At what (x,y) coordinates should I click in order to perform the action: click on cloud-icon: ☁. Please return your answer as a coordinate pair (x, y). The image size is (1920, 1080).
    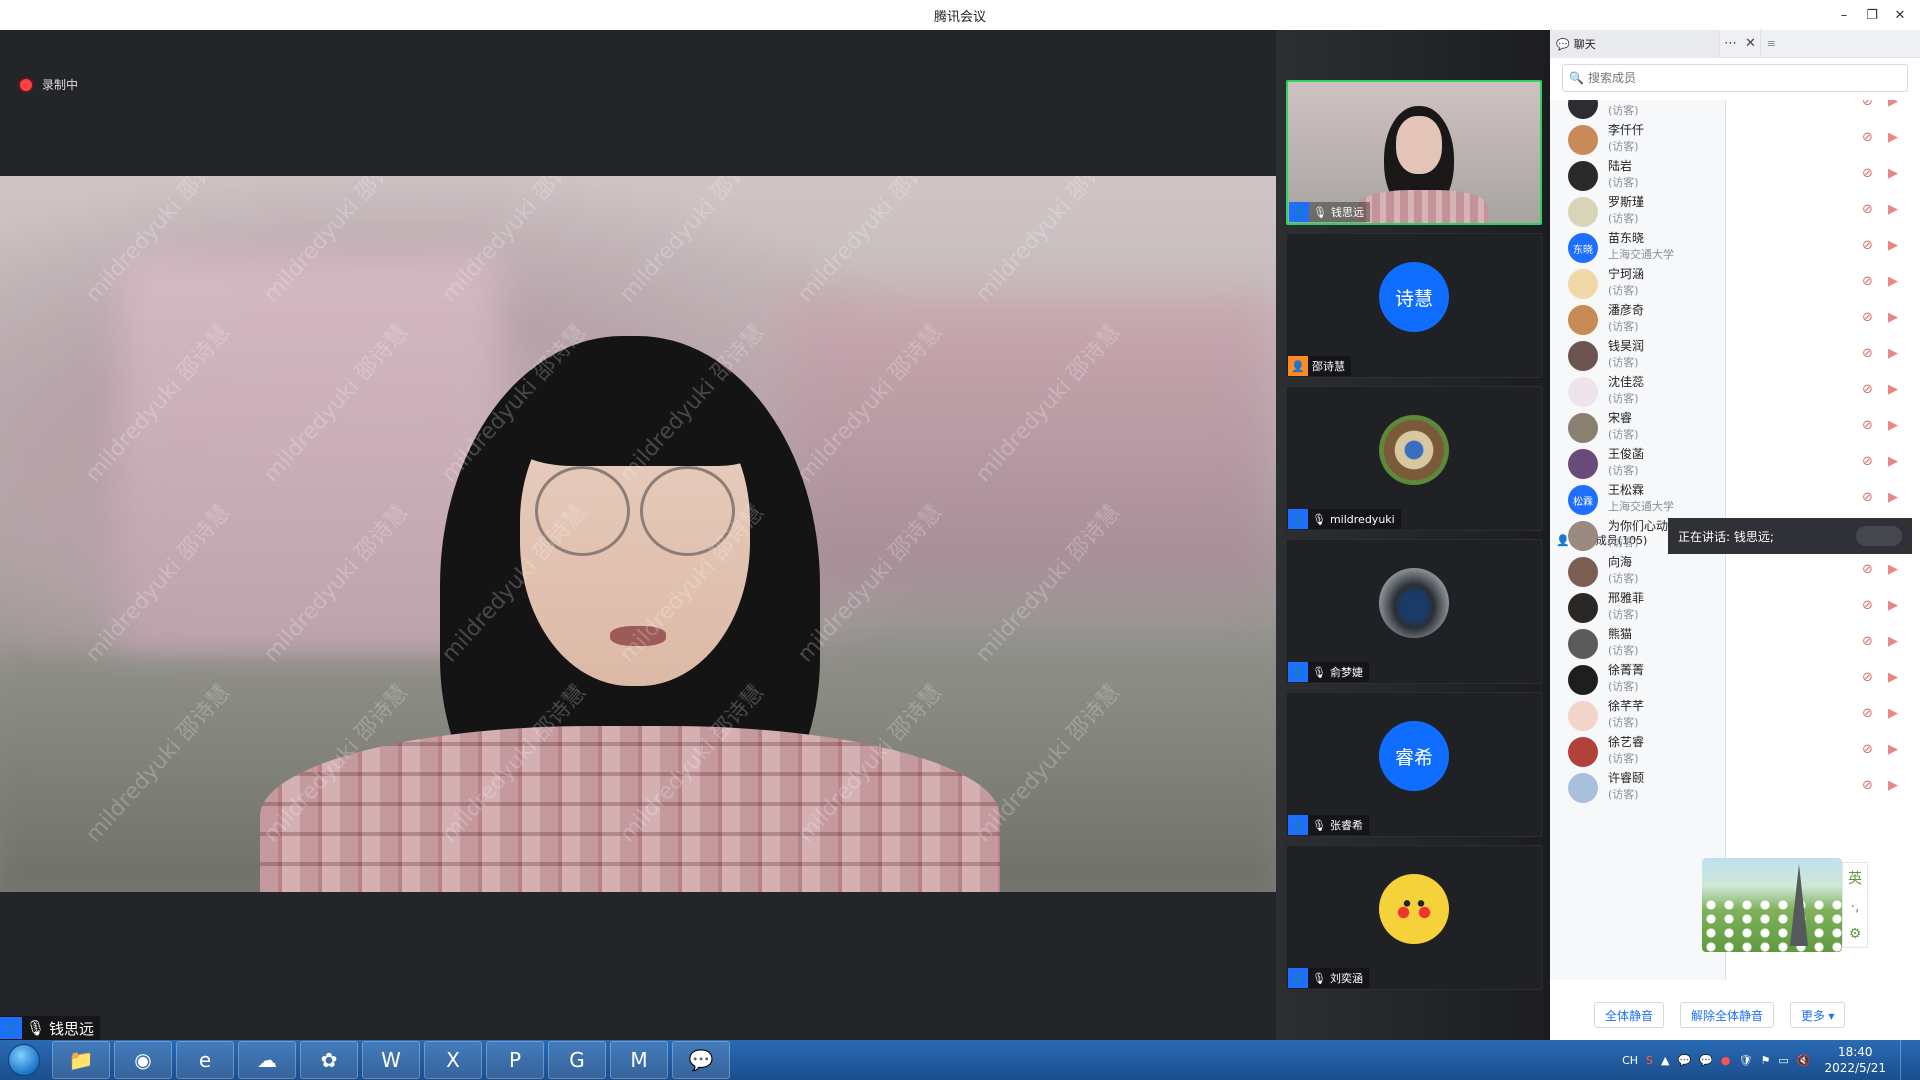
    Looking at the image, I should click on (267, 1060).